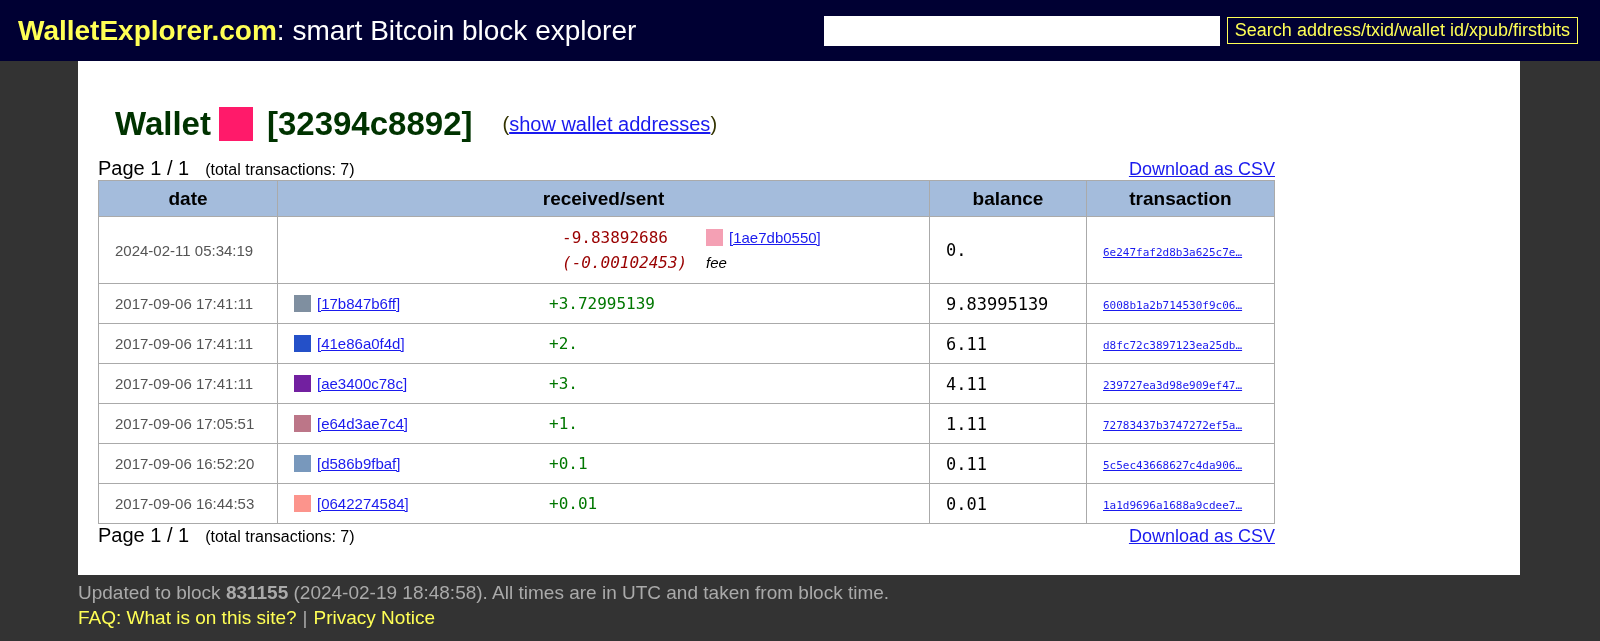  I want to click on amount-text: +0.01, so click(574, 503).